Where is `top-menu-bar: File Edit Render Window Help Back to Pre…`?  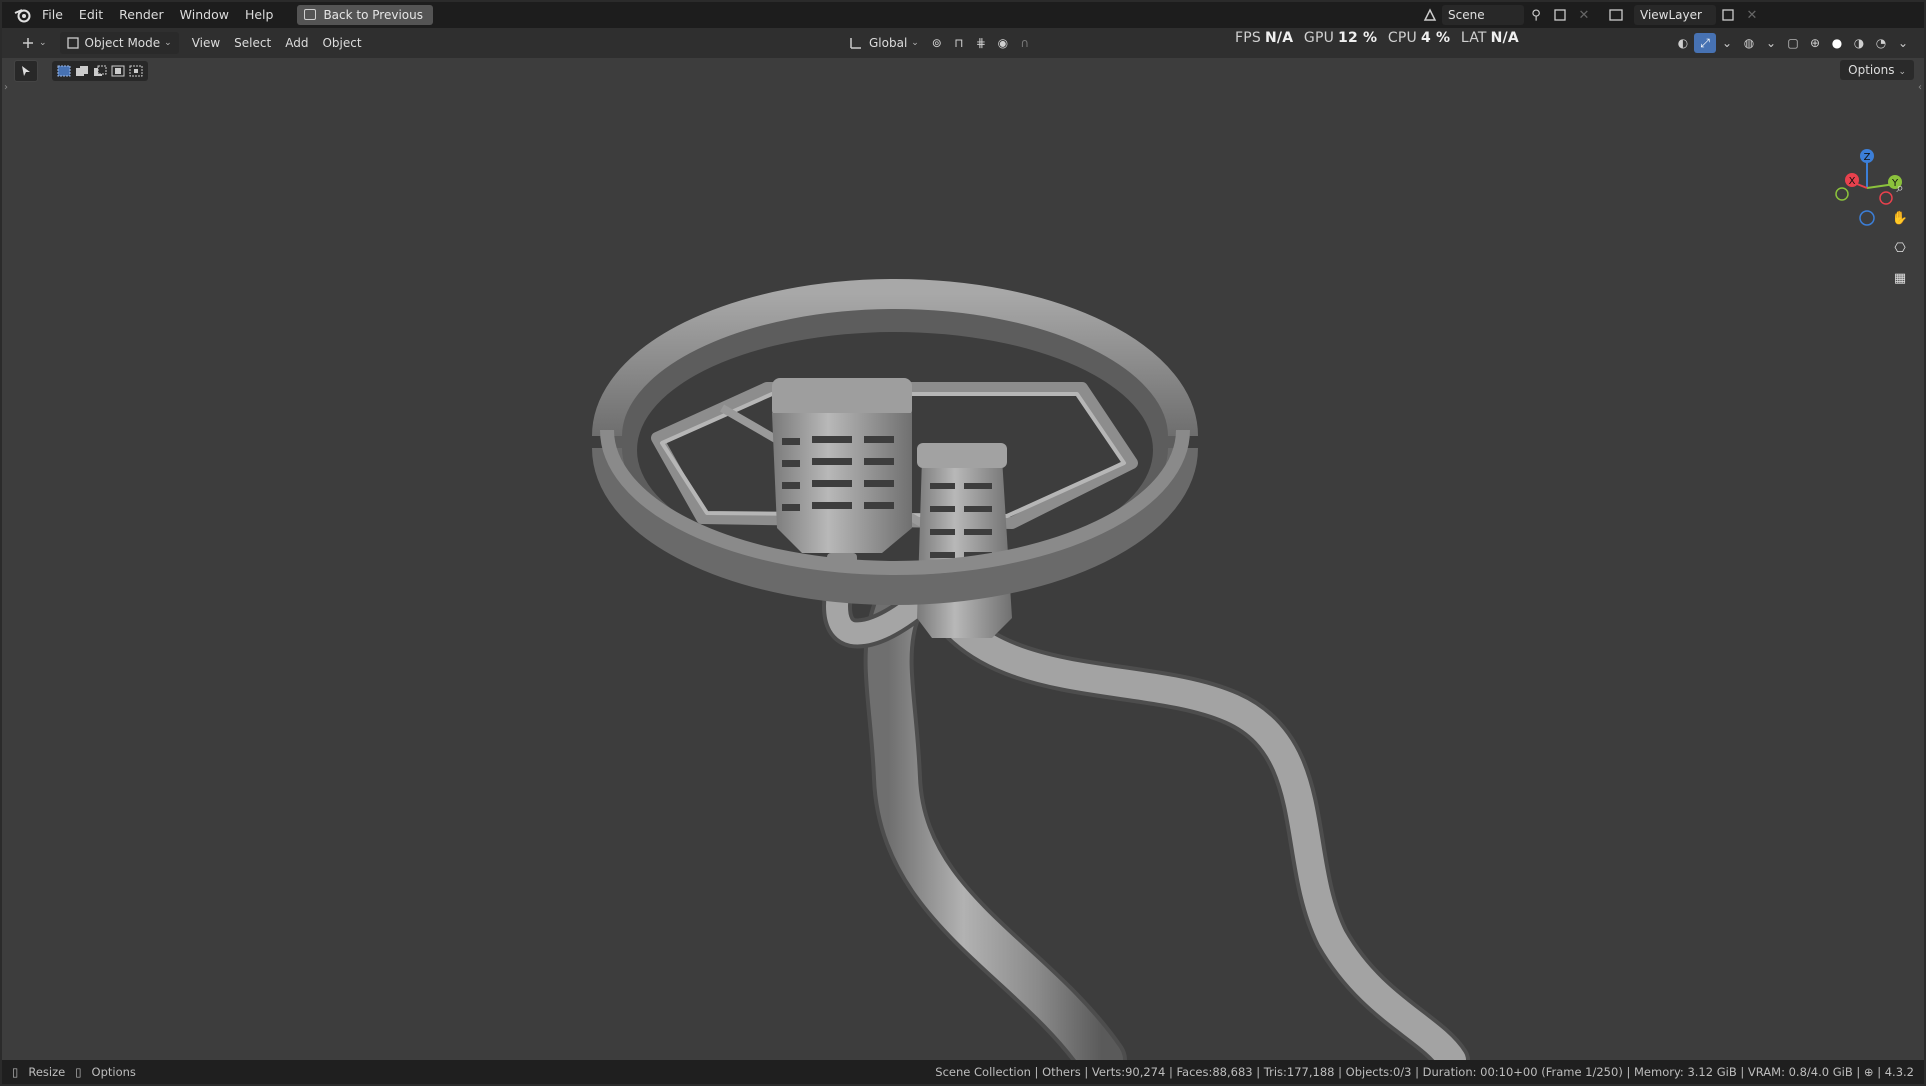
top-menu-bar: File Edit Render Window Help Back to Pre… is located at coordinates (963, 15).